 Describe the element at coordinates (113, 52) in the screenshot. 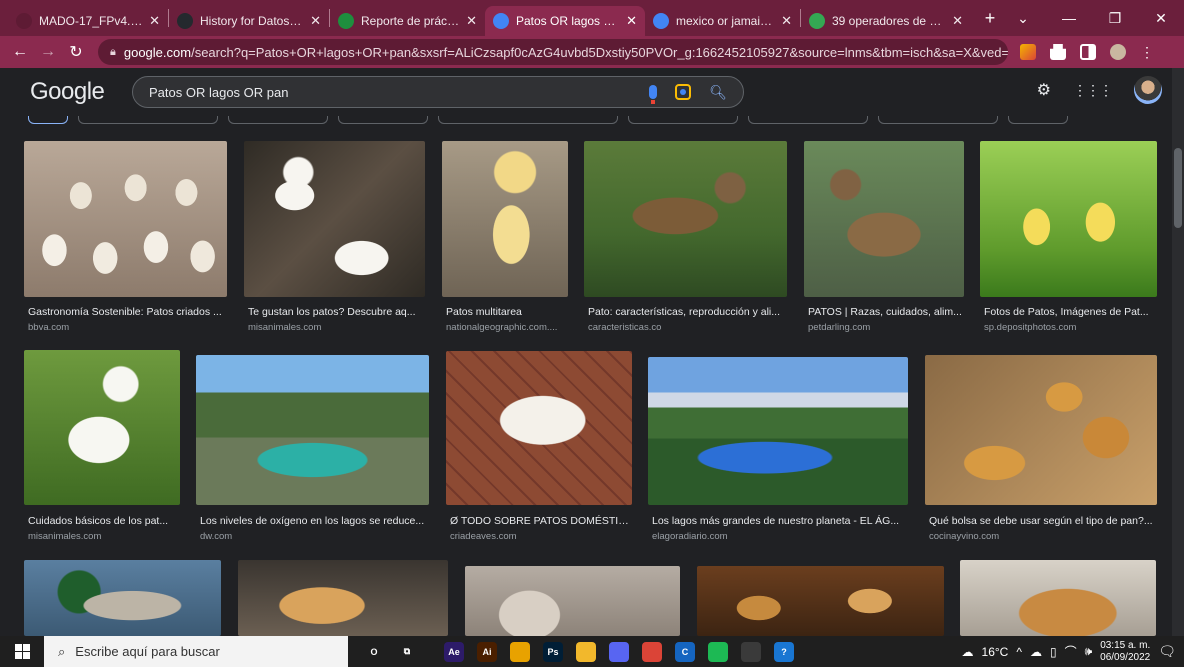

I see `lock-icon: 🔒︎` at that location.